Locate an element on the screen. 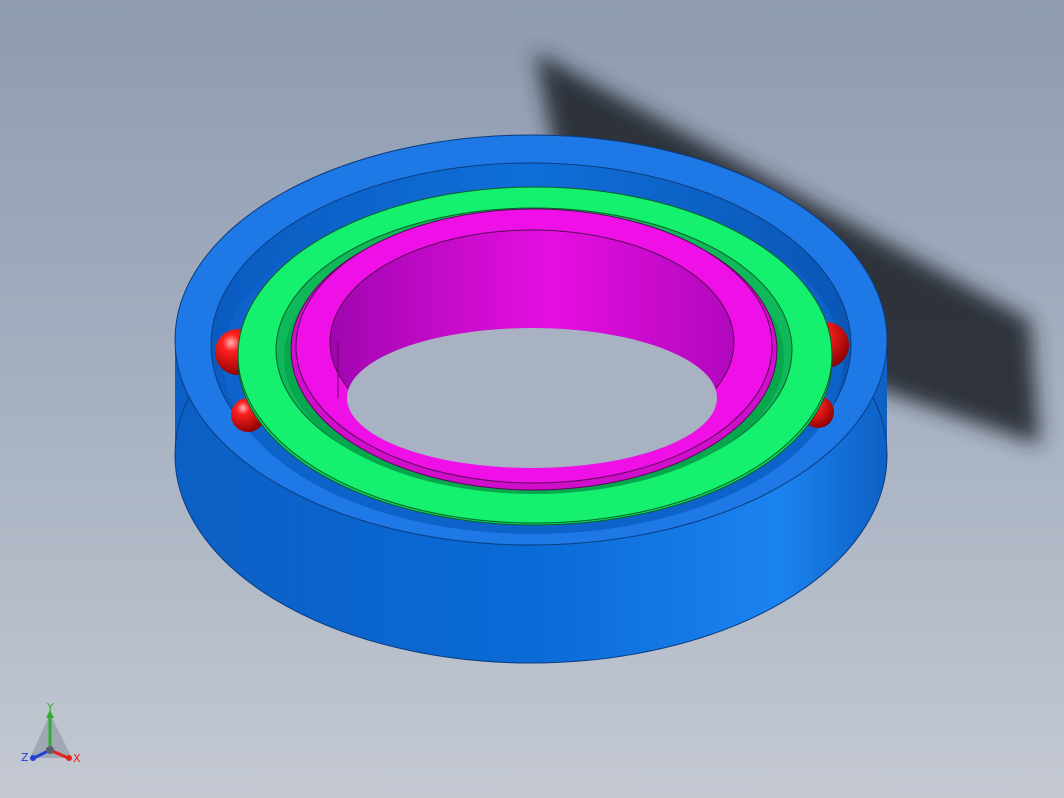 The image size is (1064, 798). coordinate-triad: Y X Z is located at coordinates (55, 737).